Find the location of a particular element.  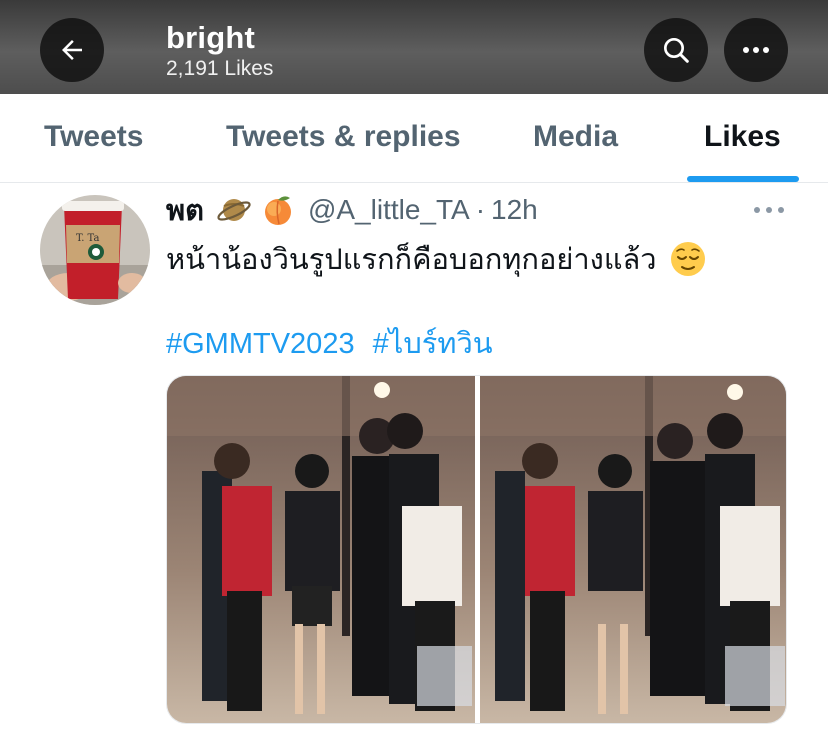

relieved-face-emoji-icon is located at coordinates (687, 259).